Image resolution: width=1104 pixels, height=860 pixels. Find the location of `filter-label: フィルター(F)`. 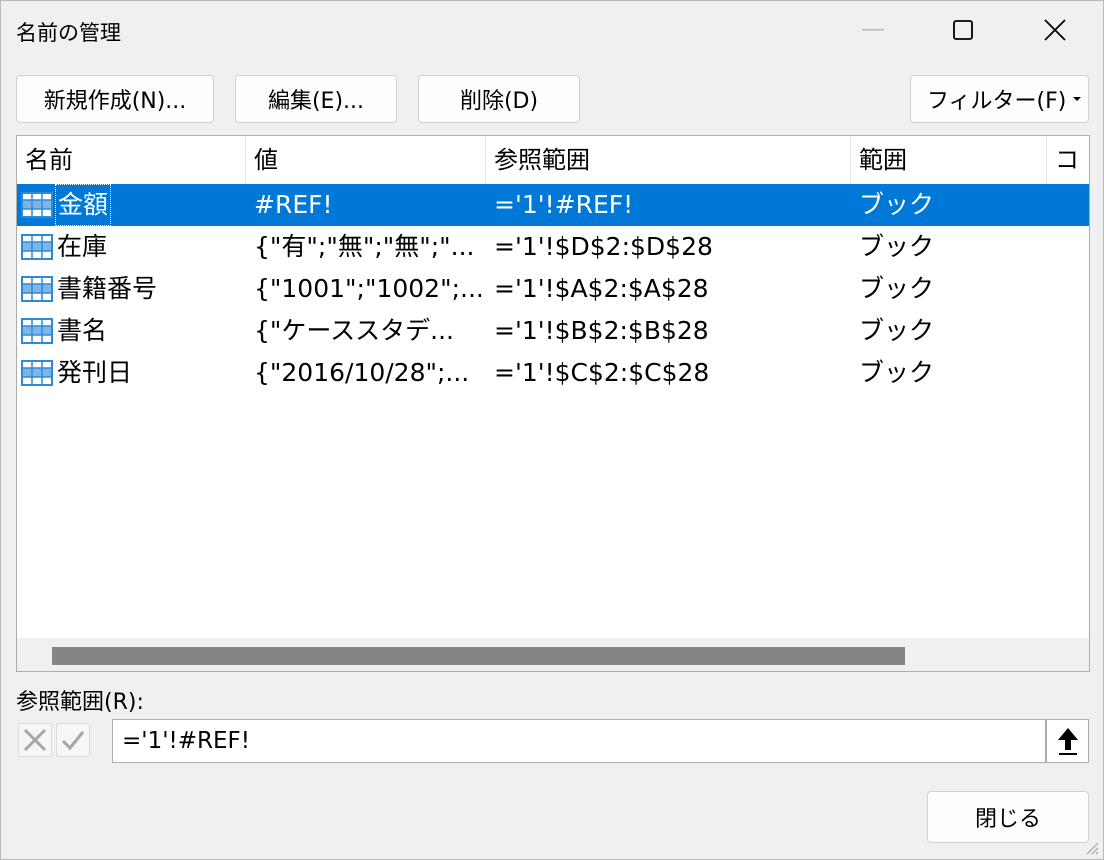

filter-label: フィルター(F) is located at coordinates (997, 101).